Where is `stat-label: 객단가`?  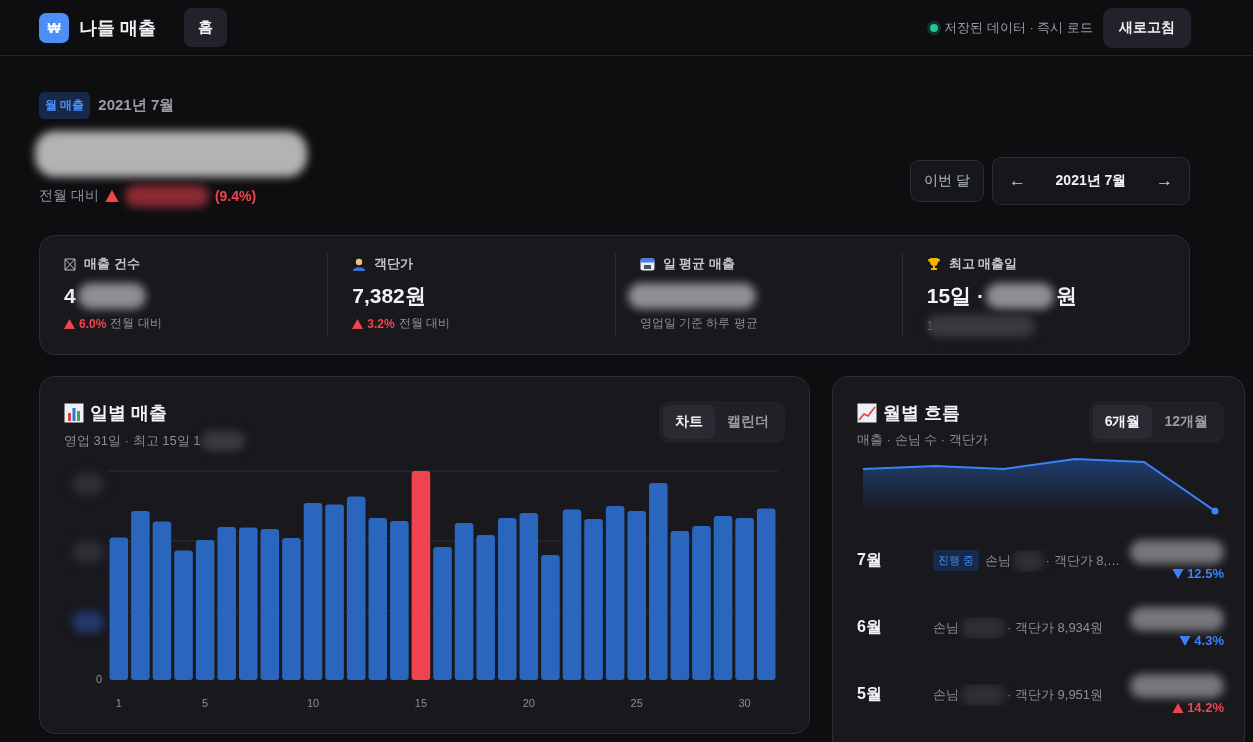 stat-label: 객단가 is located at coordinates (394, 264).